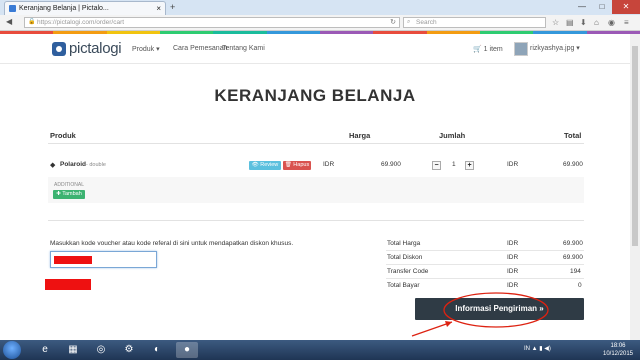 Image resolution: width=640 pixels, height=360 pixels. I want to click on summary-value: 194, so click(575, 271).